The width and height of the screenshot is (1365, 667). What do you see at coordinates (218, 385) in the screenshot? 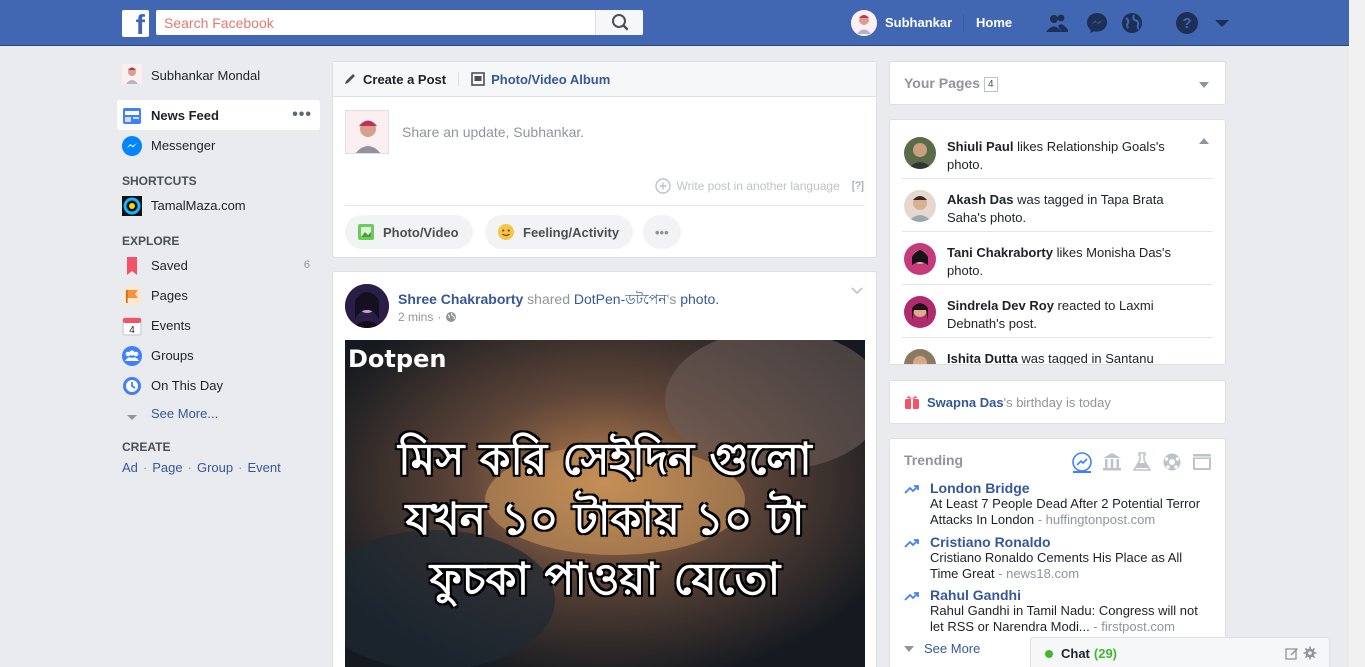
I see `sidebar-item-on-this-day: On This Day` at bounding box center [218, 385].